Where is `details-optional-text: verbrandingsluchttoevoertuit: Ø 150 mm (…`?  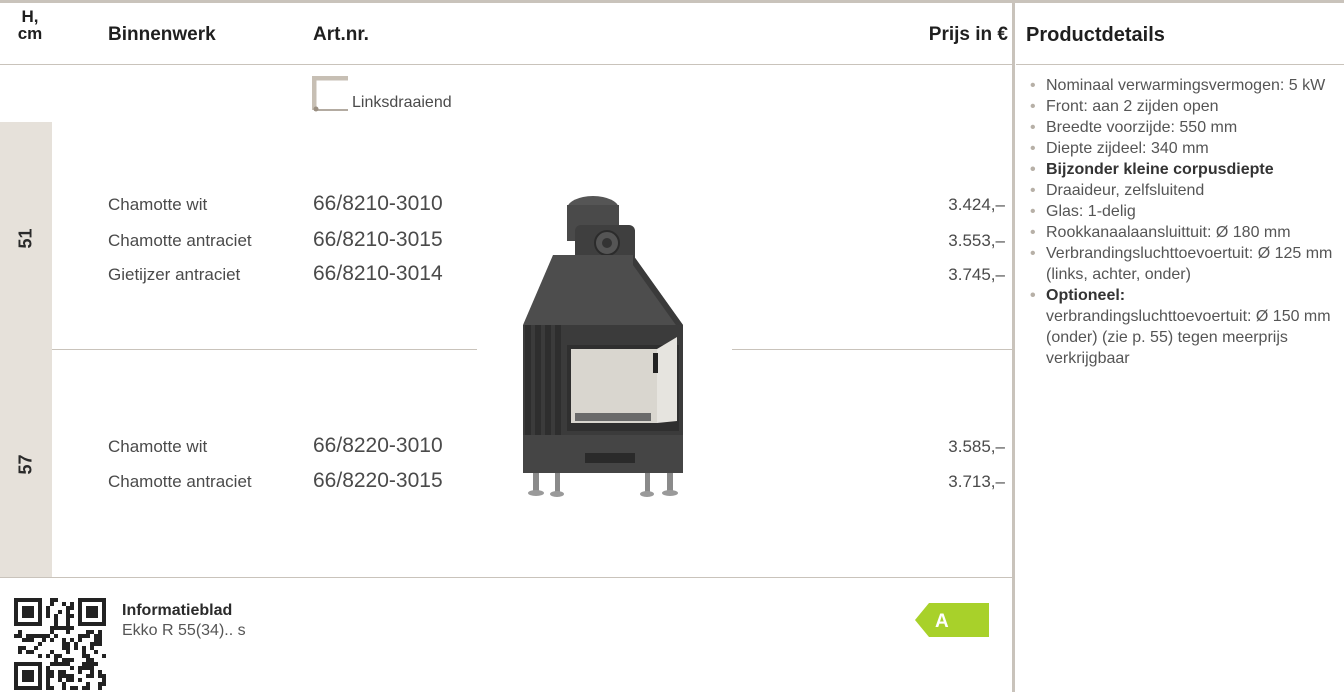
details-optional-text: verbrandingsluchttoevoertuit: Ø 150 mm (… is located at coordinates (1188, 337).